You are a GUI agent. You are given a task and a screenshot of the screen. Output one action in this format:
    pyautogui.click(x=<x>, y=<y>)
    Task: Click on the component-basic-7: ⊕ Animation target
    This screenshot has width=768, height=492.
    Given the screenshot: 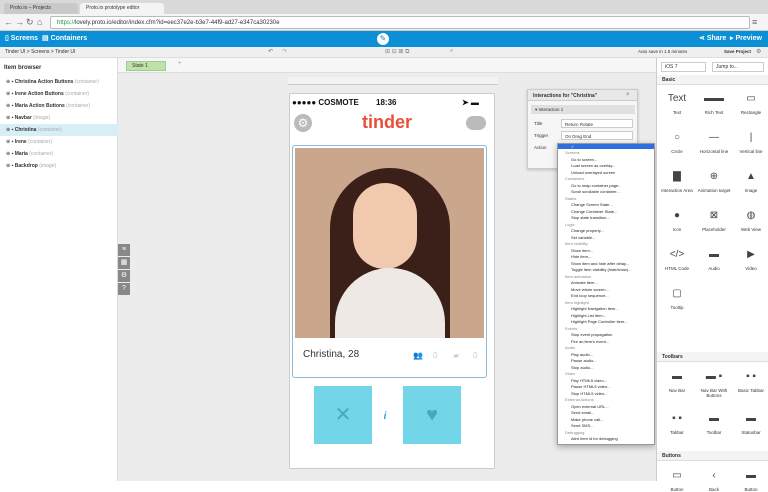 What is the action you would take?
    pyautogui.click(x=714, y=179)
    